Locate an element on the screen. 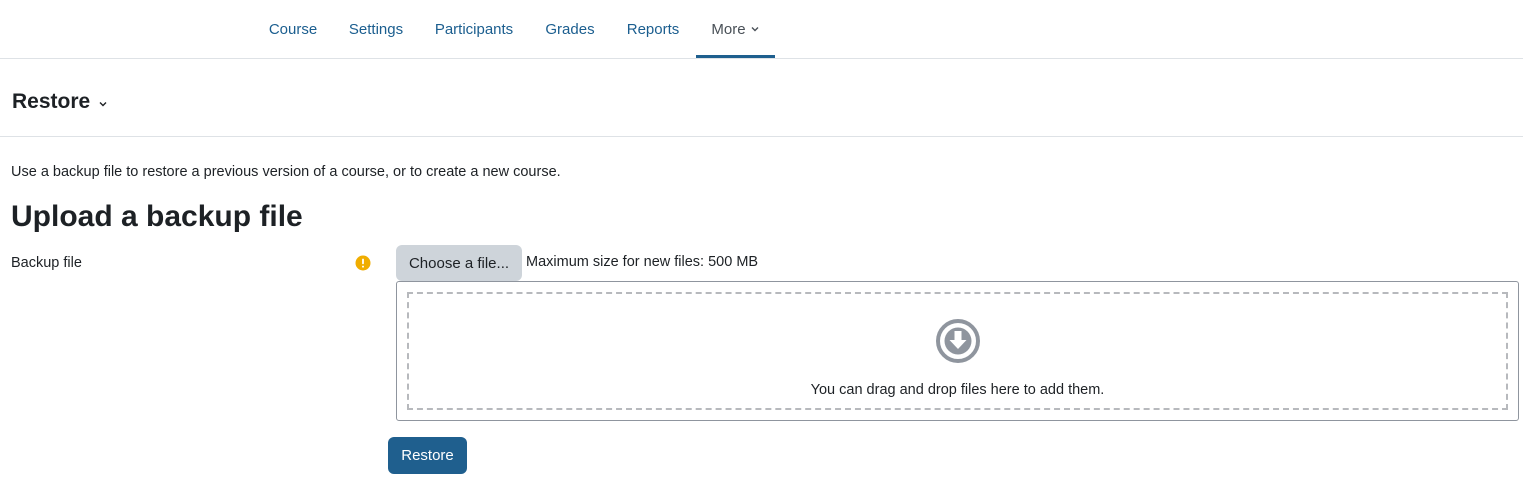 This screenshot has height=481, width=1523. restore-selector-dropdown: Restore is located at coordinates (60, 102).